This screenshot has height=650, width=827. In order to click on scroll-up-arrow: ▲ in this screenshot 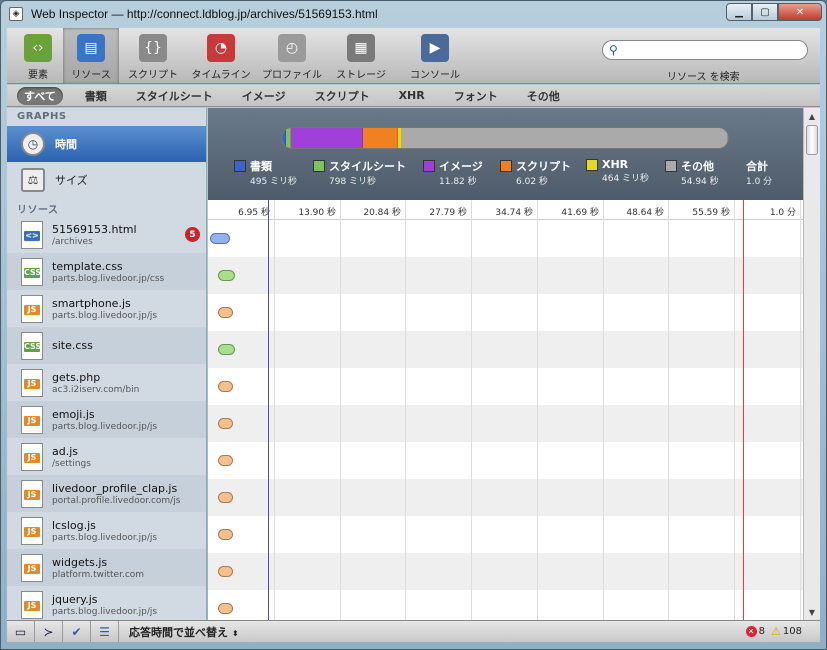, I will do `click(812, 116)`.